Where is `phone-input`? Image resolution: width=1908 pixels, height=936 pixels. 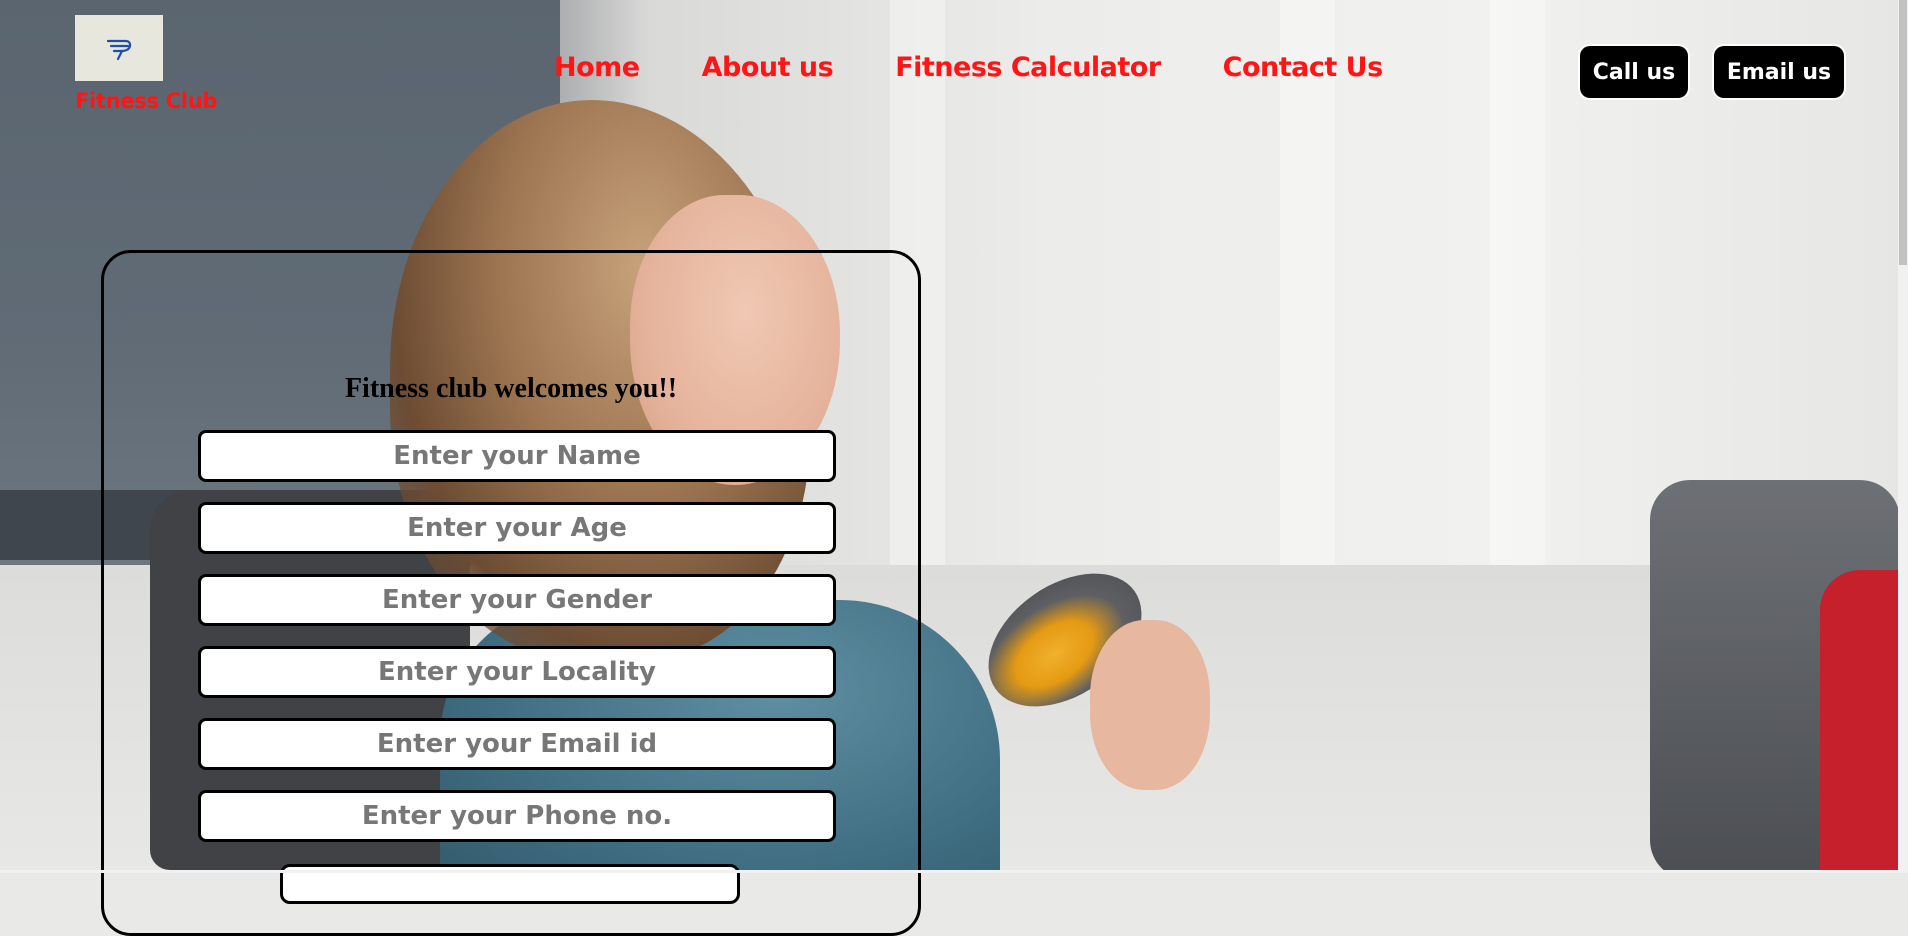
phone-input is located at coordinates (517, 816).